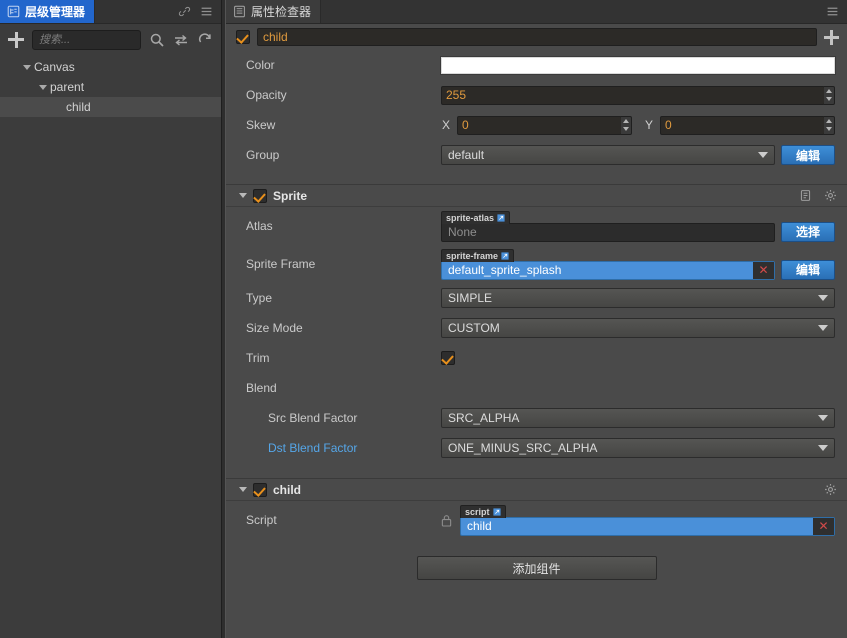 This screenshot has width=847, height=638. I want to click on property-row-dst-blend-factor: Dst Blend Factor ONE_MINUS_SRC_ALPHA, so click(536, 448).